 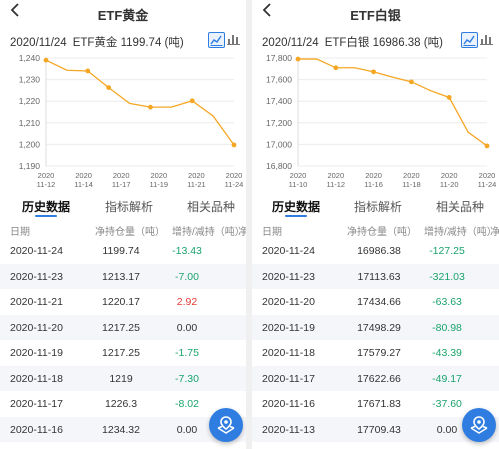 I want to click on table-row: 2020-11-19 17498.29 -80.98, so click(x=375, y=327).